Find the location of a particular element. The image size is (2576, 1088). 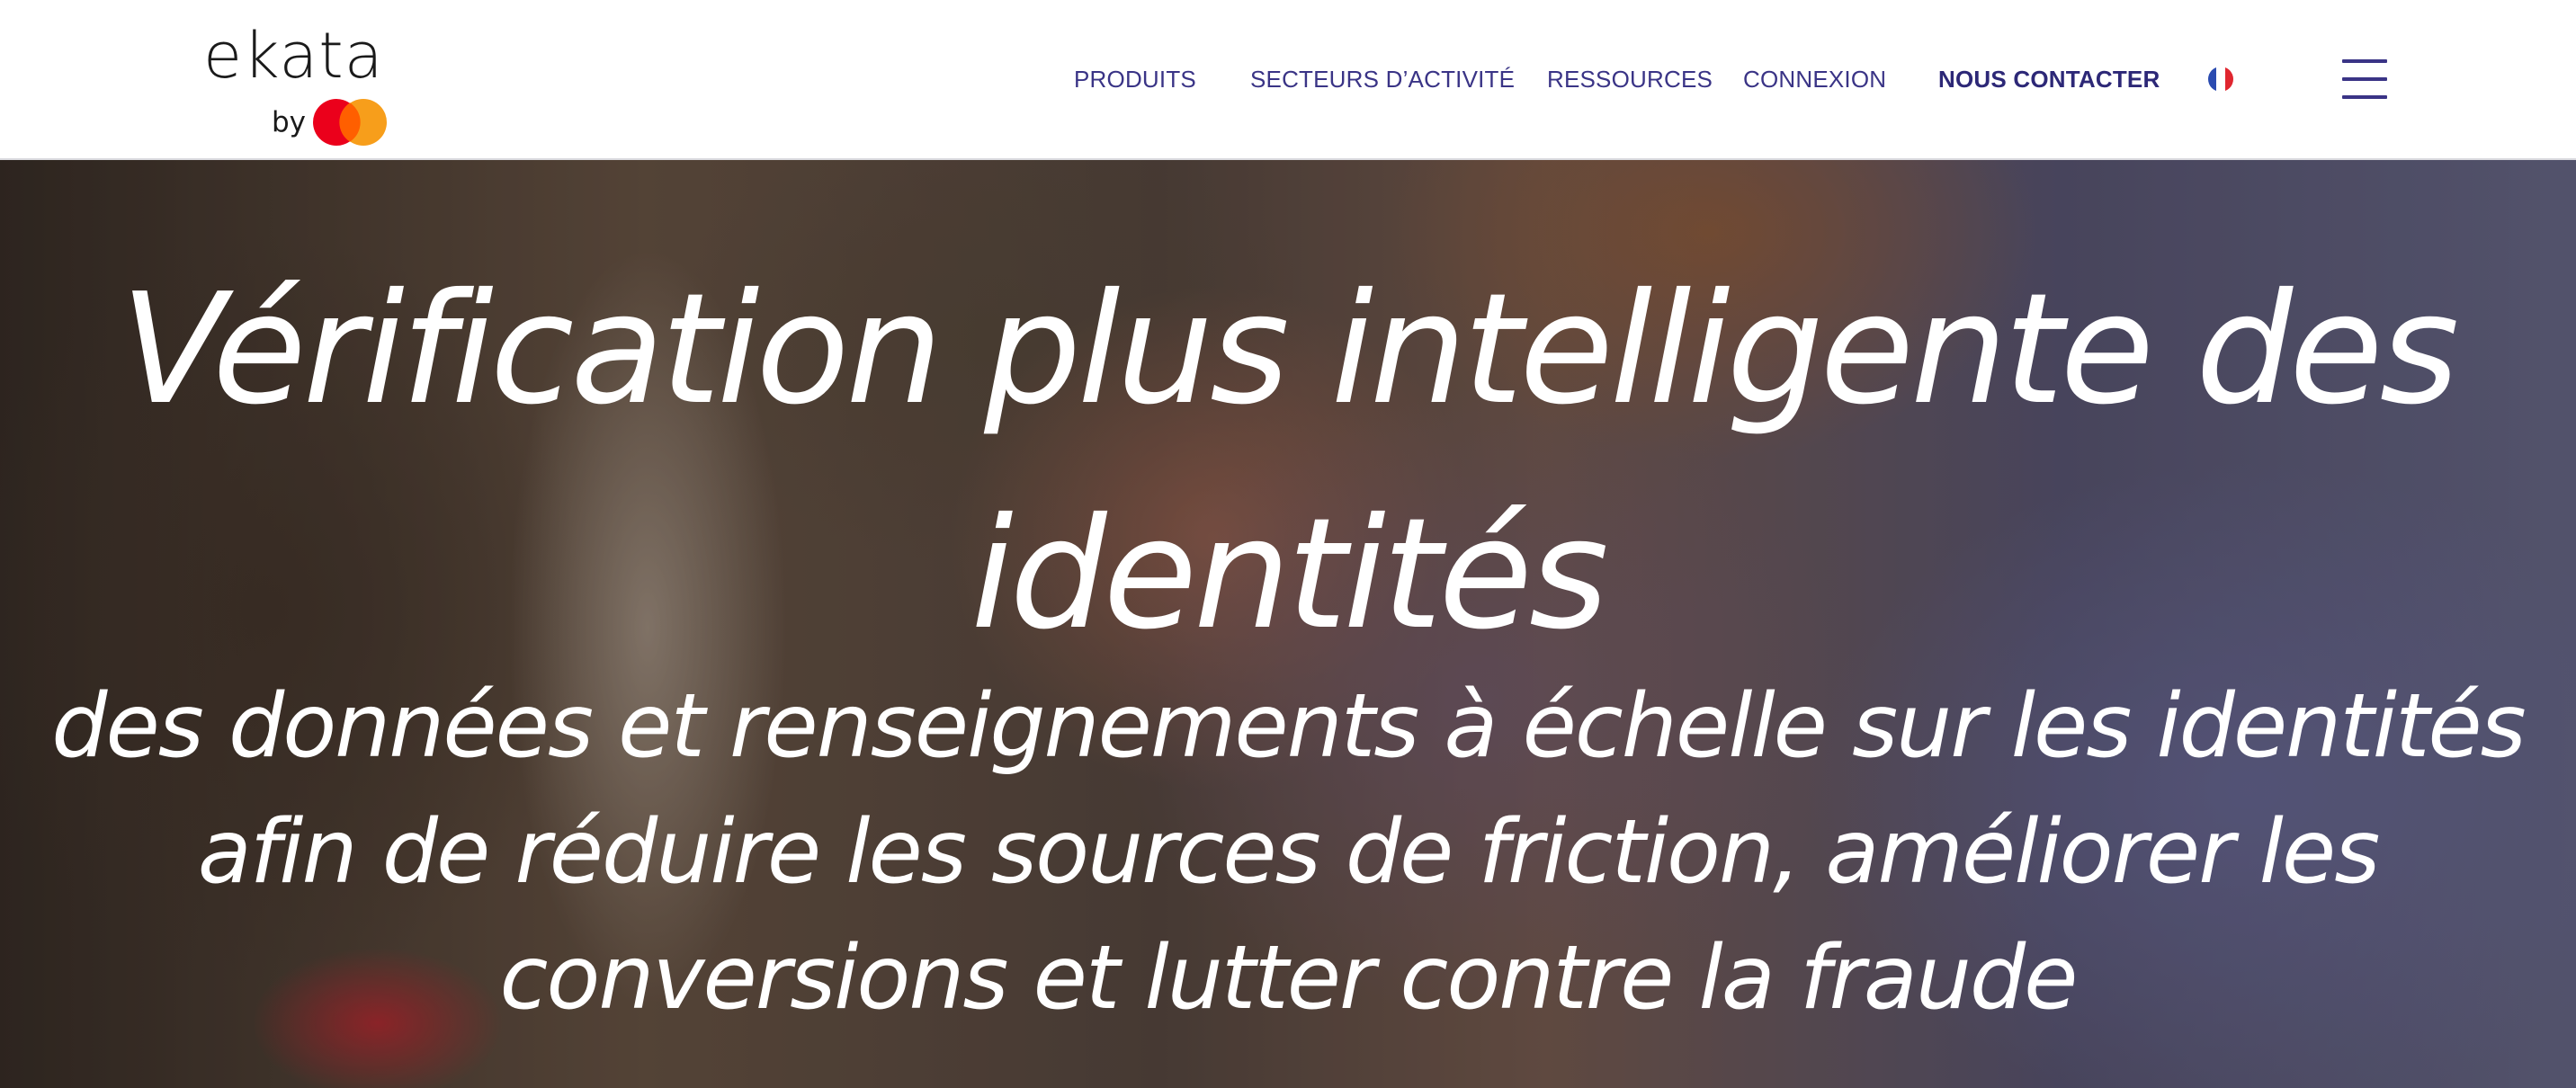

nav-item-ressources: RESSOURCES is located at coordinates (1630, 79).